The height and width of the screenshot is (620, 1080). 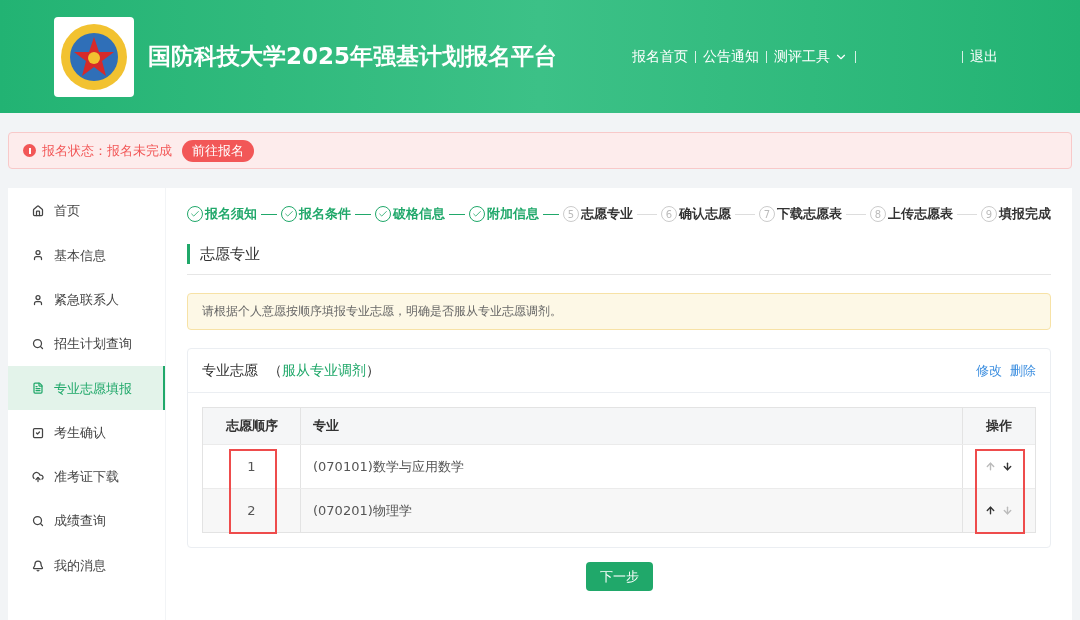 I want to click on column-header: 专业, so click(x=632, y=425).